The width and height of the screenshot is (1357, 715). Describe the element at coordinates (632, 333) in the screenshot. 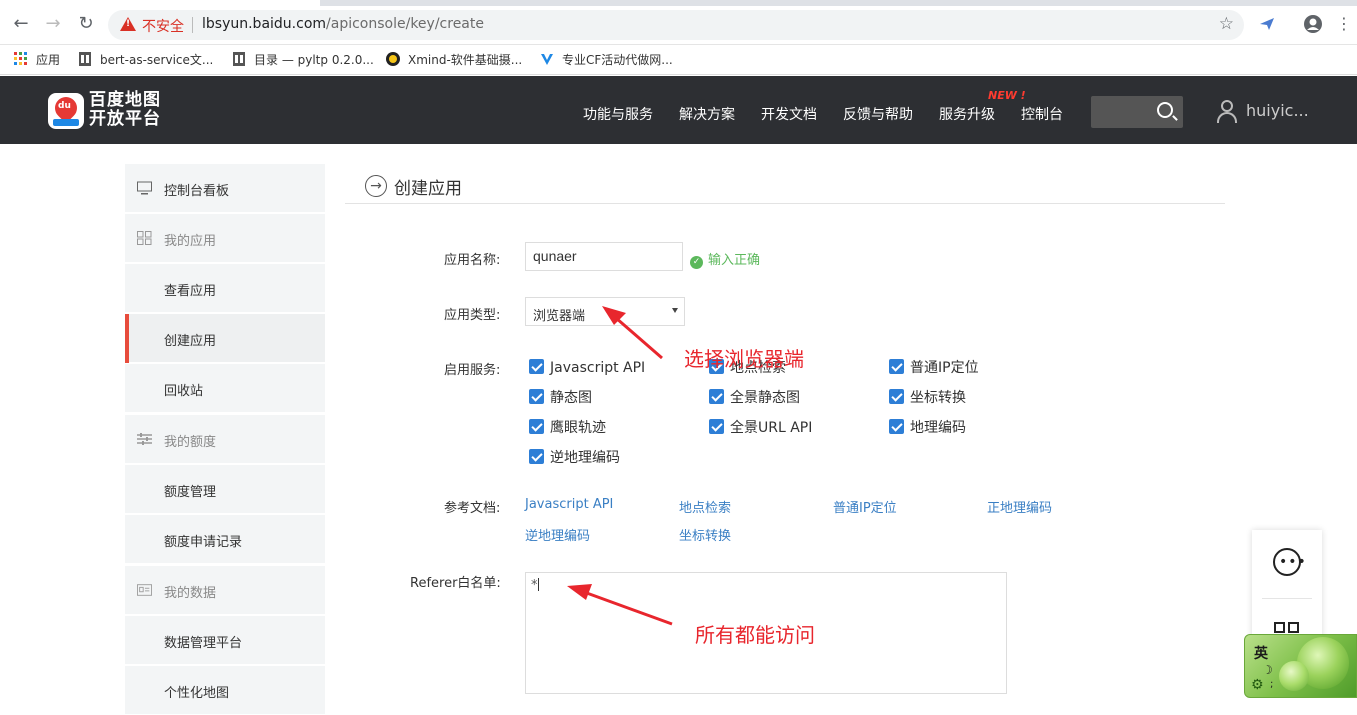

I see `arrow-to-select` at that location.